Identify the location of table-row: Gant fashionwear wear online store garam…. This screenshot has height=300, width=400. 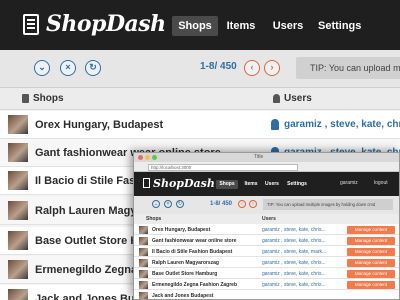
(266, 240).